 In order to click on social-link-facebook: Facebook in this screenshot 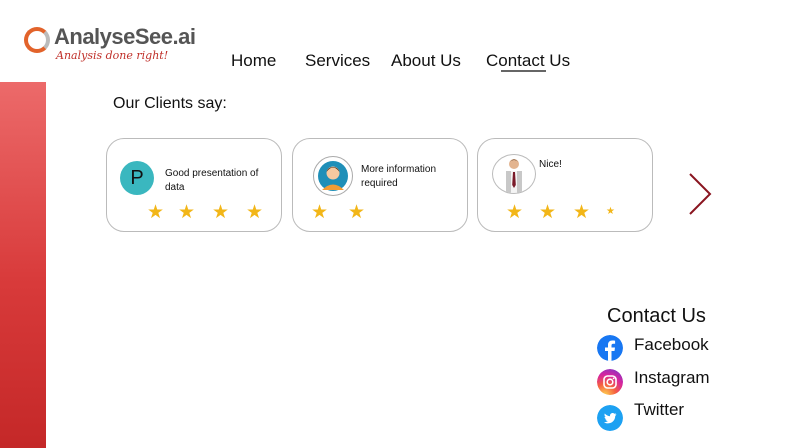, I will do `click(689, 350)`.